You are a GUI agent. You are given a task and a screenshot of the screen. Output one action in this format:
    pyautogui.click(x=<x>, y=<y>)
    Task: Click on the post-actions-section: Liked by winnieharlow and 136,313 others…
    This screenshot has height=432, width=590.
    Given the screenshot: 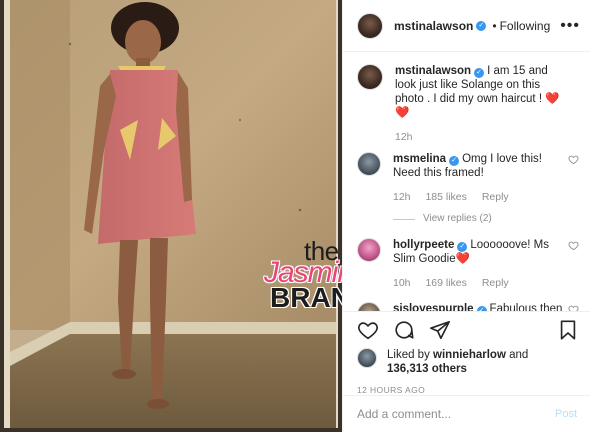 What is the action you would take?
    pyautogui.click(x=466, y=353)
    